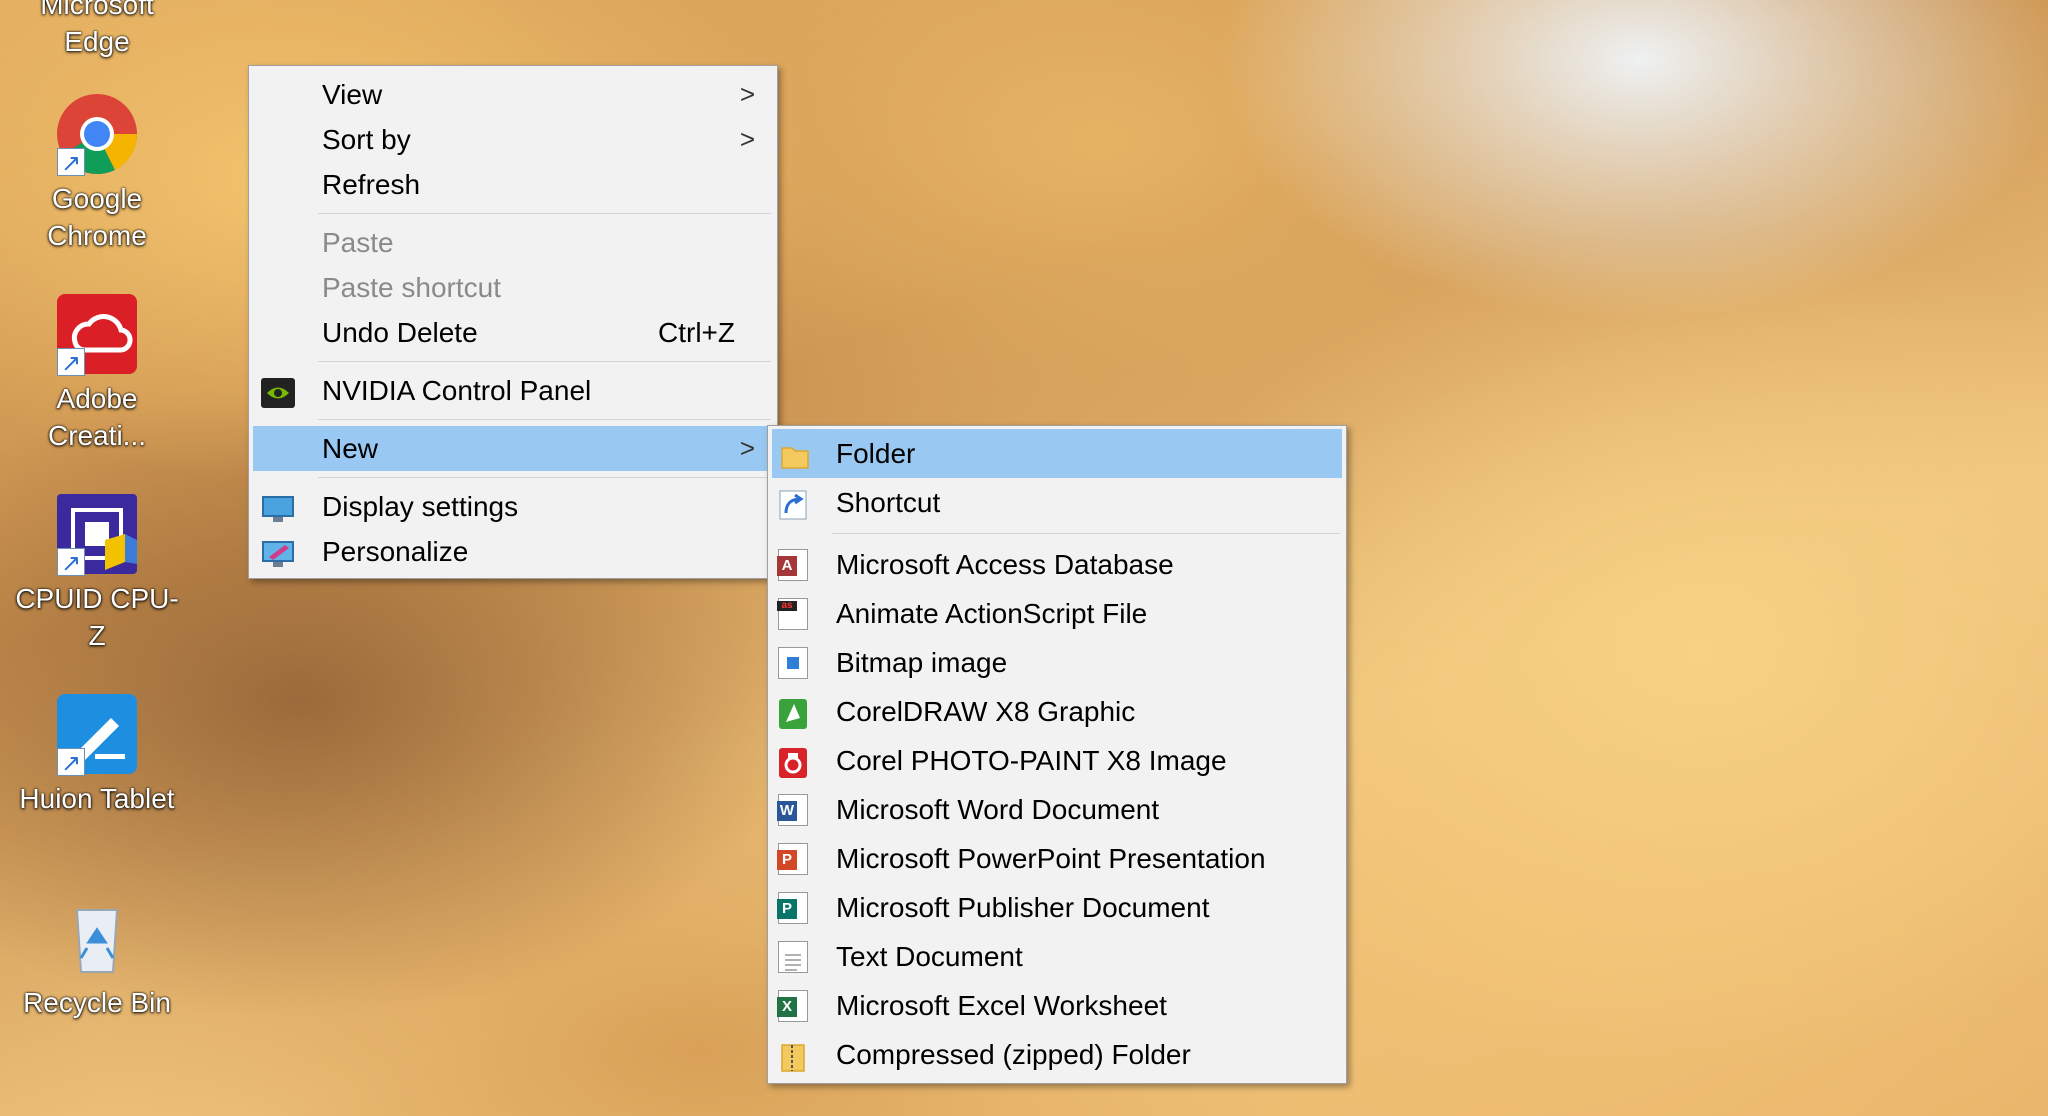 This screenshot has width=2048, height=1116. What do you see at coordinates (792, 859) in the screenshot?
I see `powerpoint-presentation-icon: P` at bounding box center [792, 859].